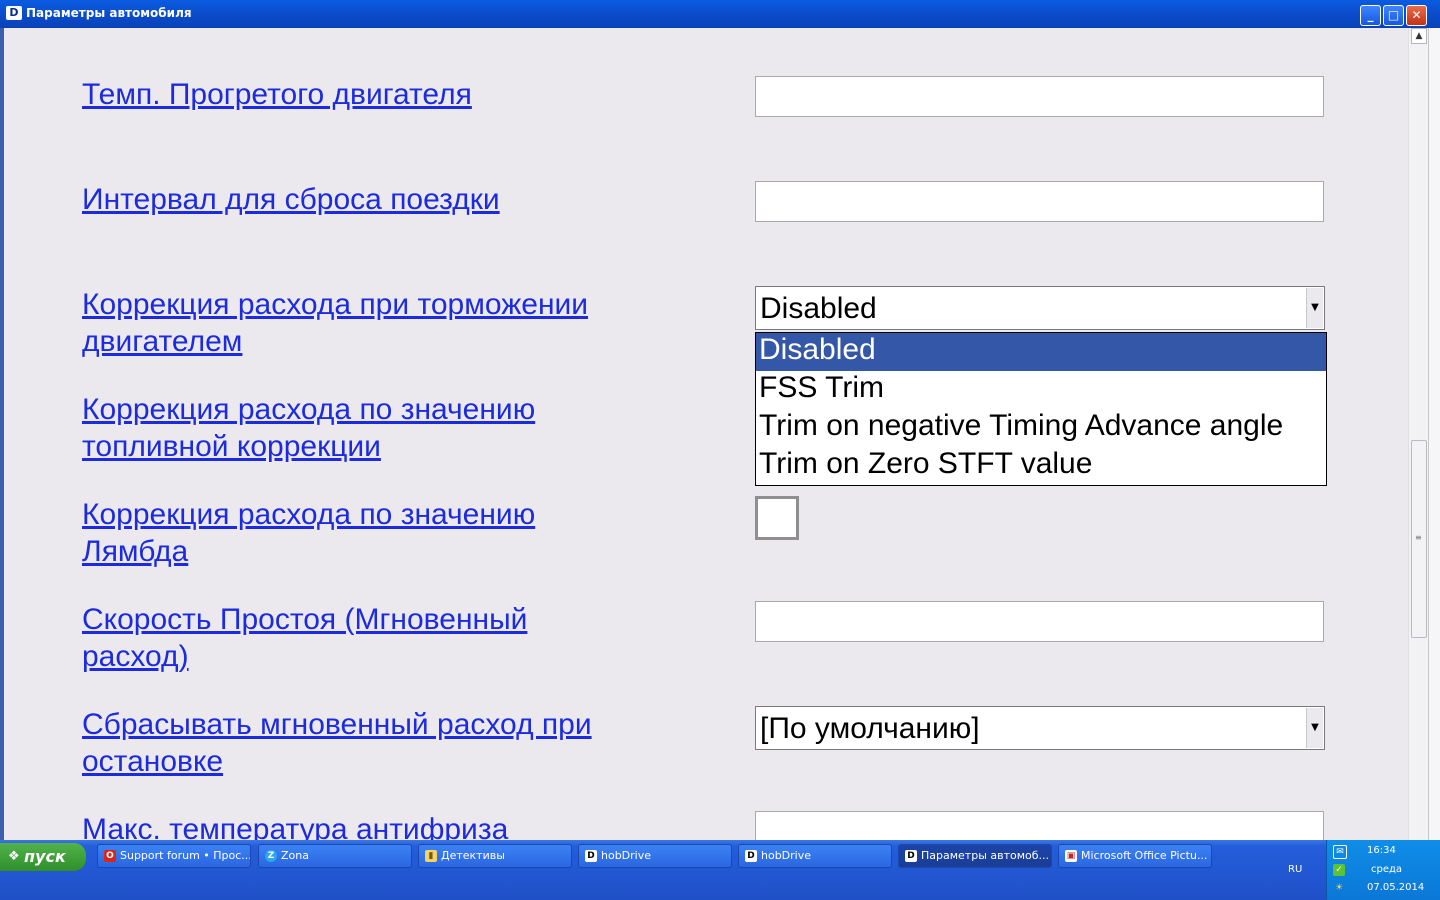 This screenshot has height=900, width=1440. I want to click on option-zero-stft-trim: Trim on Zero STFT value, so click(1041, 466).